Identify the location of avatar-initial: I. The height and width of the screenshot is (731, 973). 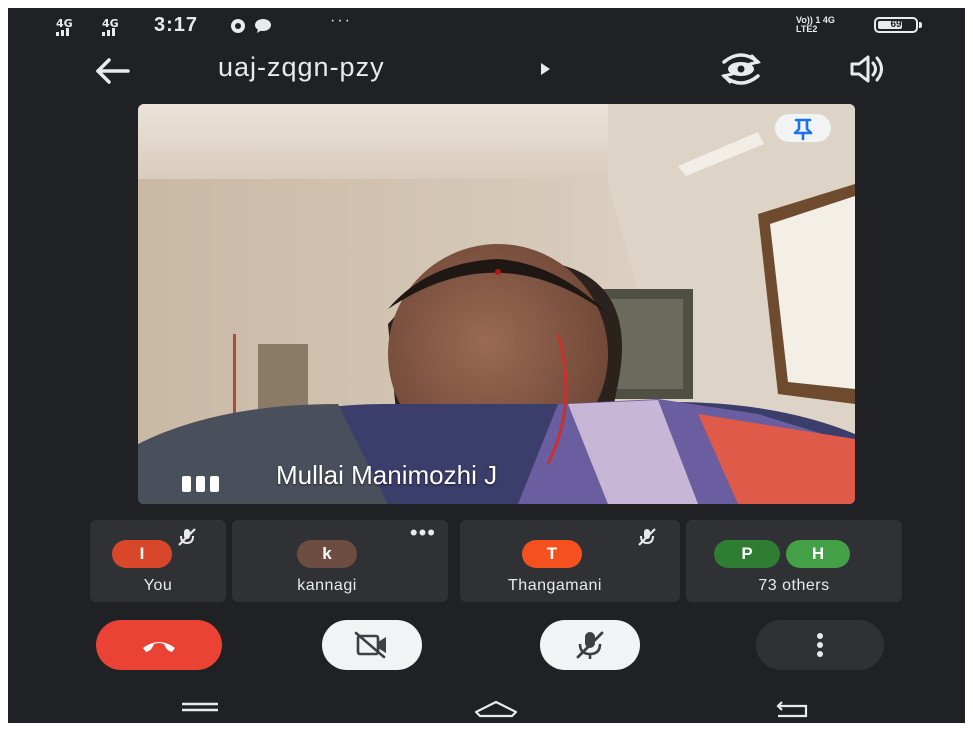
(142, 553).